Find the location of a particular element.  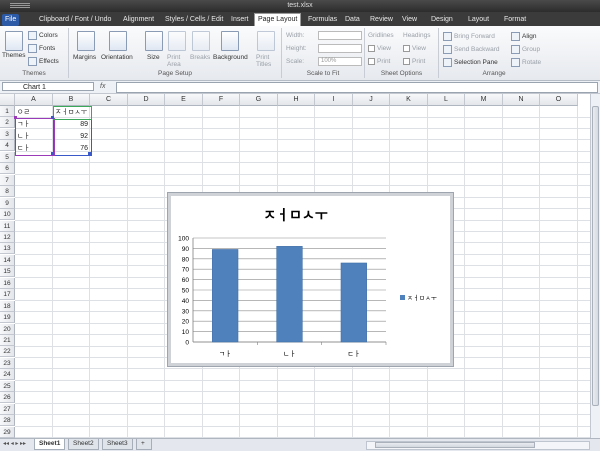

row-header: 15 is located at coordinates (7, 272).